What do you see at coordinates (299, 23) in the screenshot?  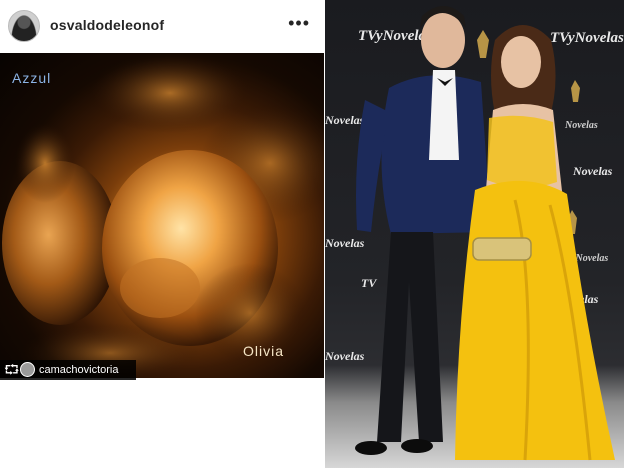 I see `more-horizontal-icon: •••` at bounding box center [299, 23].